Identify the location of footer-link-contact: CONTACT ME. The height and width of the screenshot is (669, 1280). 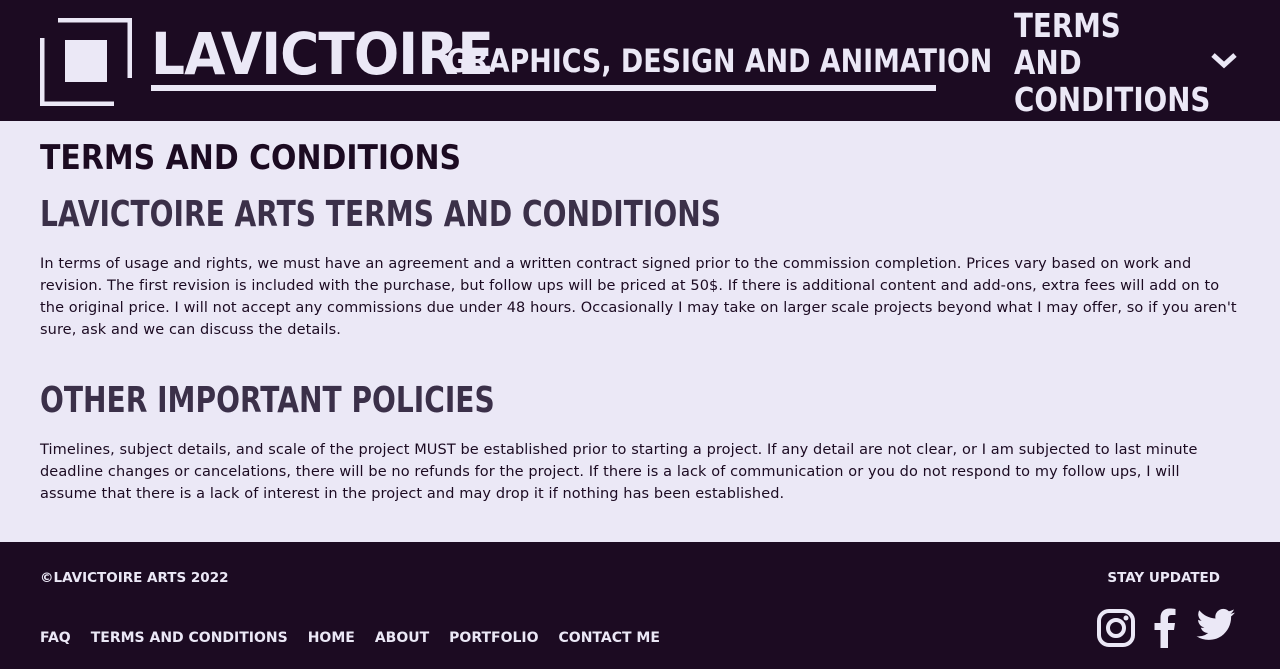
(609, 638).